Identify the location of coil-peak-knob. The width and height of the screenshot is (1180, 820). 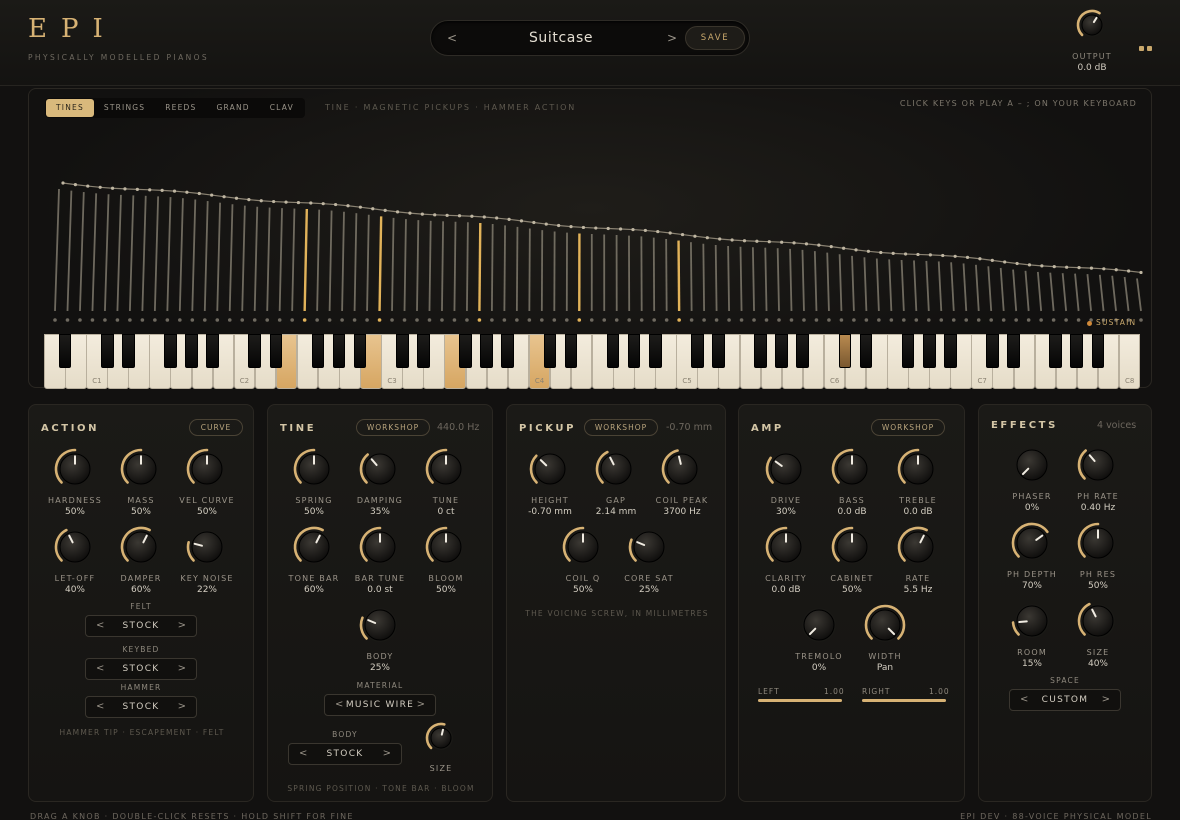
(682, 469).